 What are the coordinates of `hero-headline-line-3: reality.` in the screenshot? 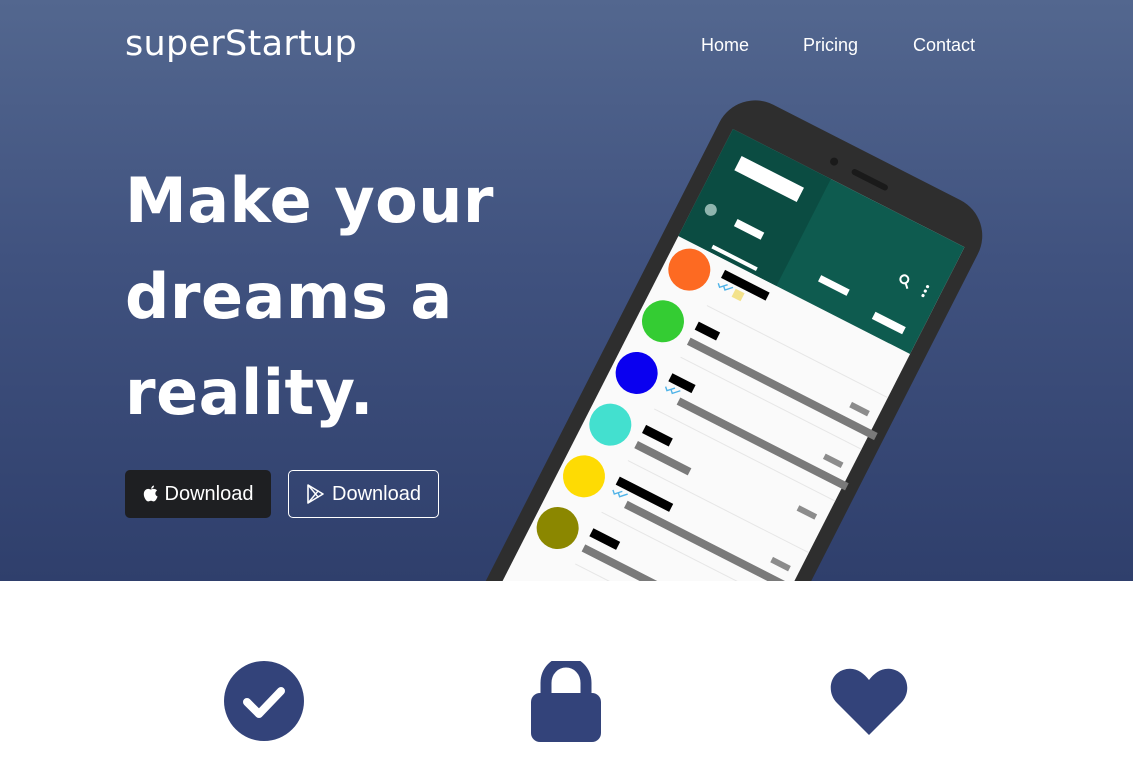 It's located at (249, 392).